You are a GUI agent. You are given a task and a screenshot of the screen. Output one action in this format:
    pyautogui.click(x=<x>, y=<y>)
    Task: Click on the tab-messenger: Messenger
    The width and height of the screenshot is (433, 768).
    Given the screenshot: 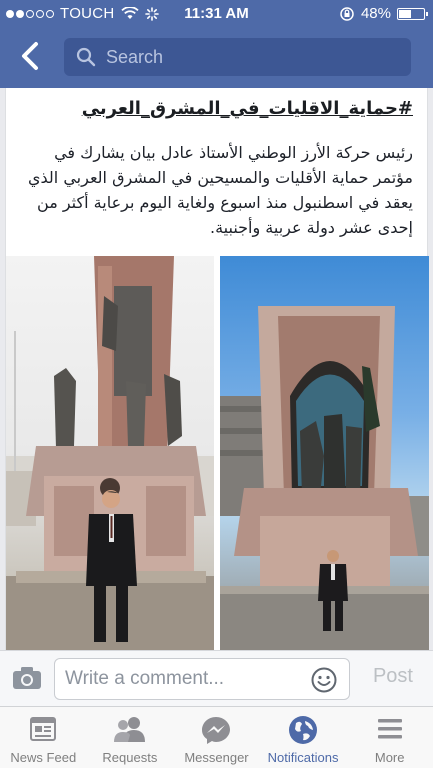 What is the action you would take?
    pyautogui.click(x=216, y=737)
    